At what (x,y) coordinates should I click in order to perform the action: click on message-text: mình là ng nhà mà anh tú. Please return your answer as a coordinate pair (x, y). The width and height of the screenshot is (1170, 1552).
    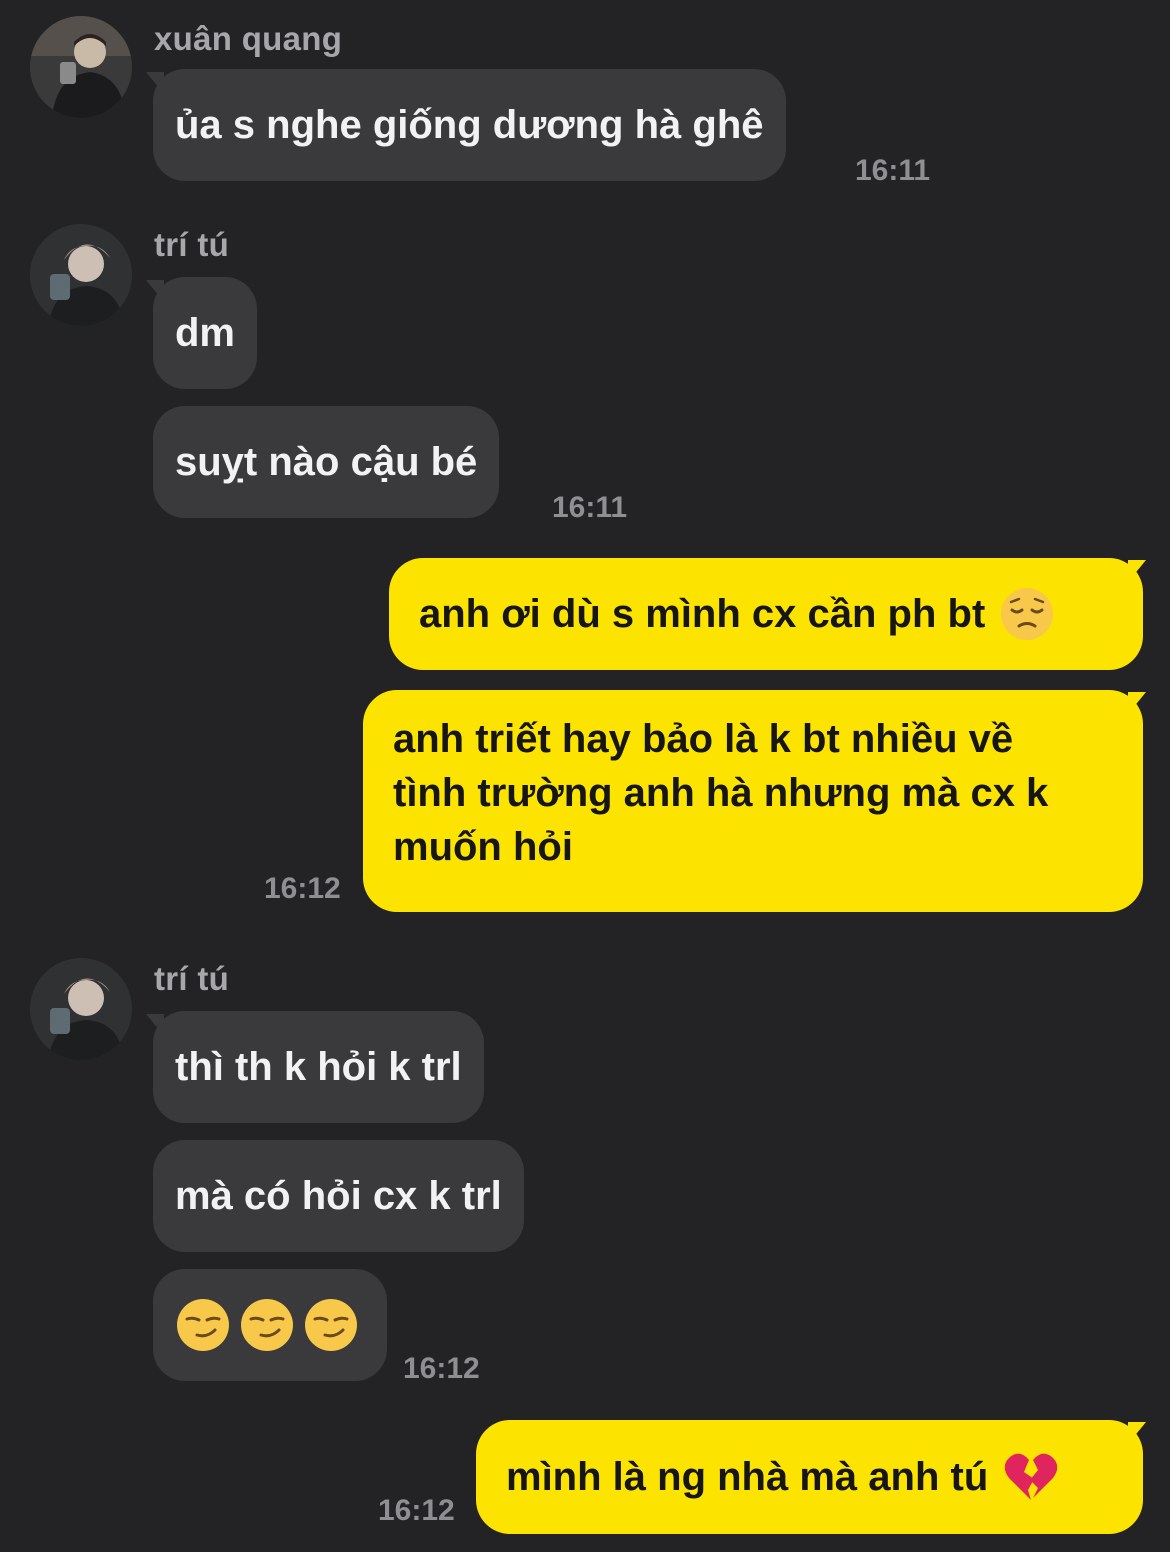
    Looking at the image, I should click on (747, 1477).